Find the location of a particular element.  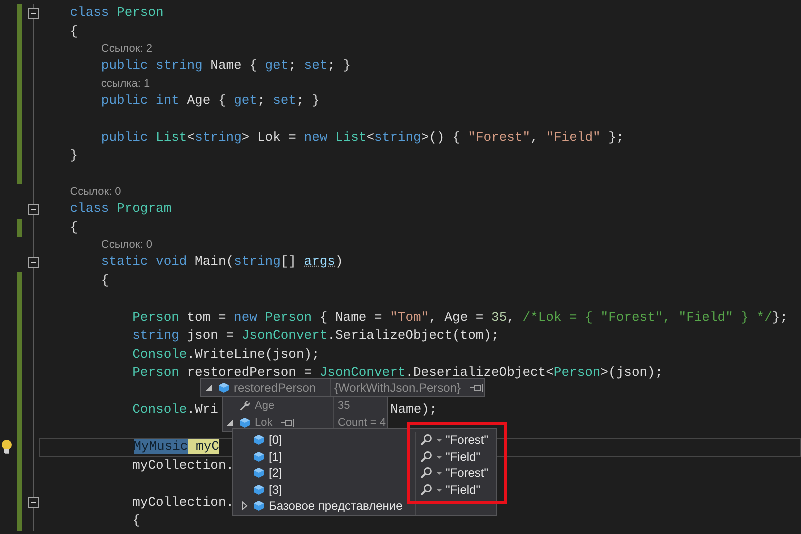

code-line: public string Name { get; set; } is located at coordinates (226, 66).